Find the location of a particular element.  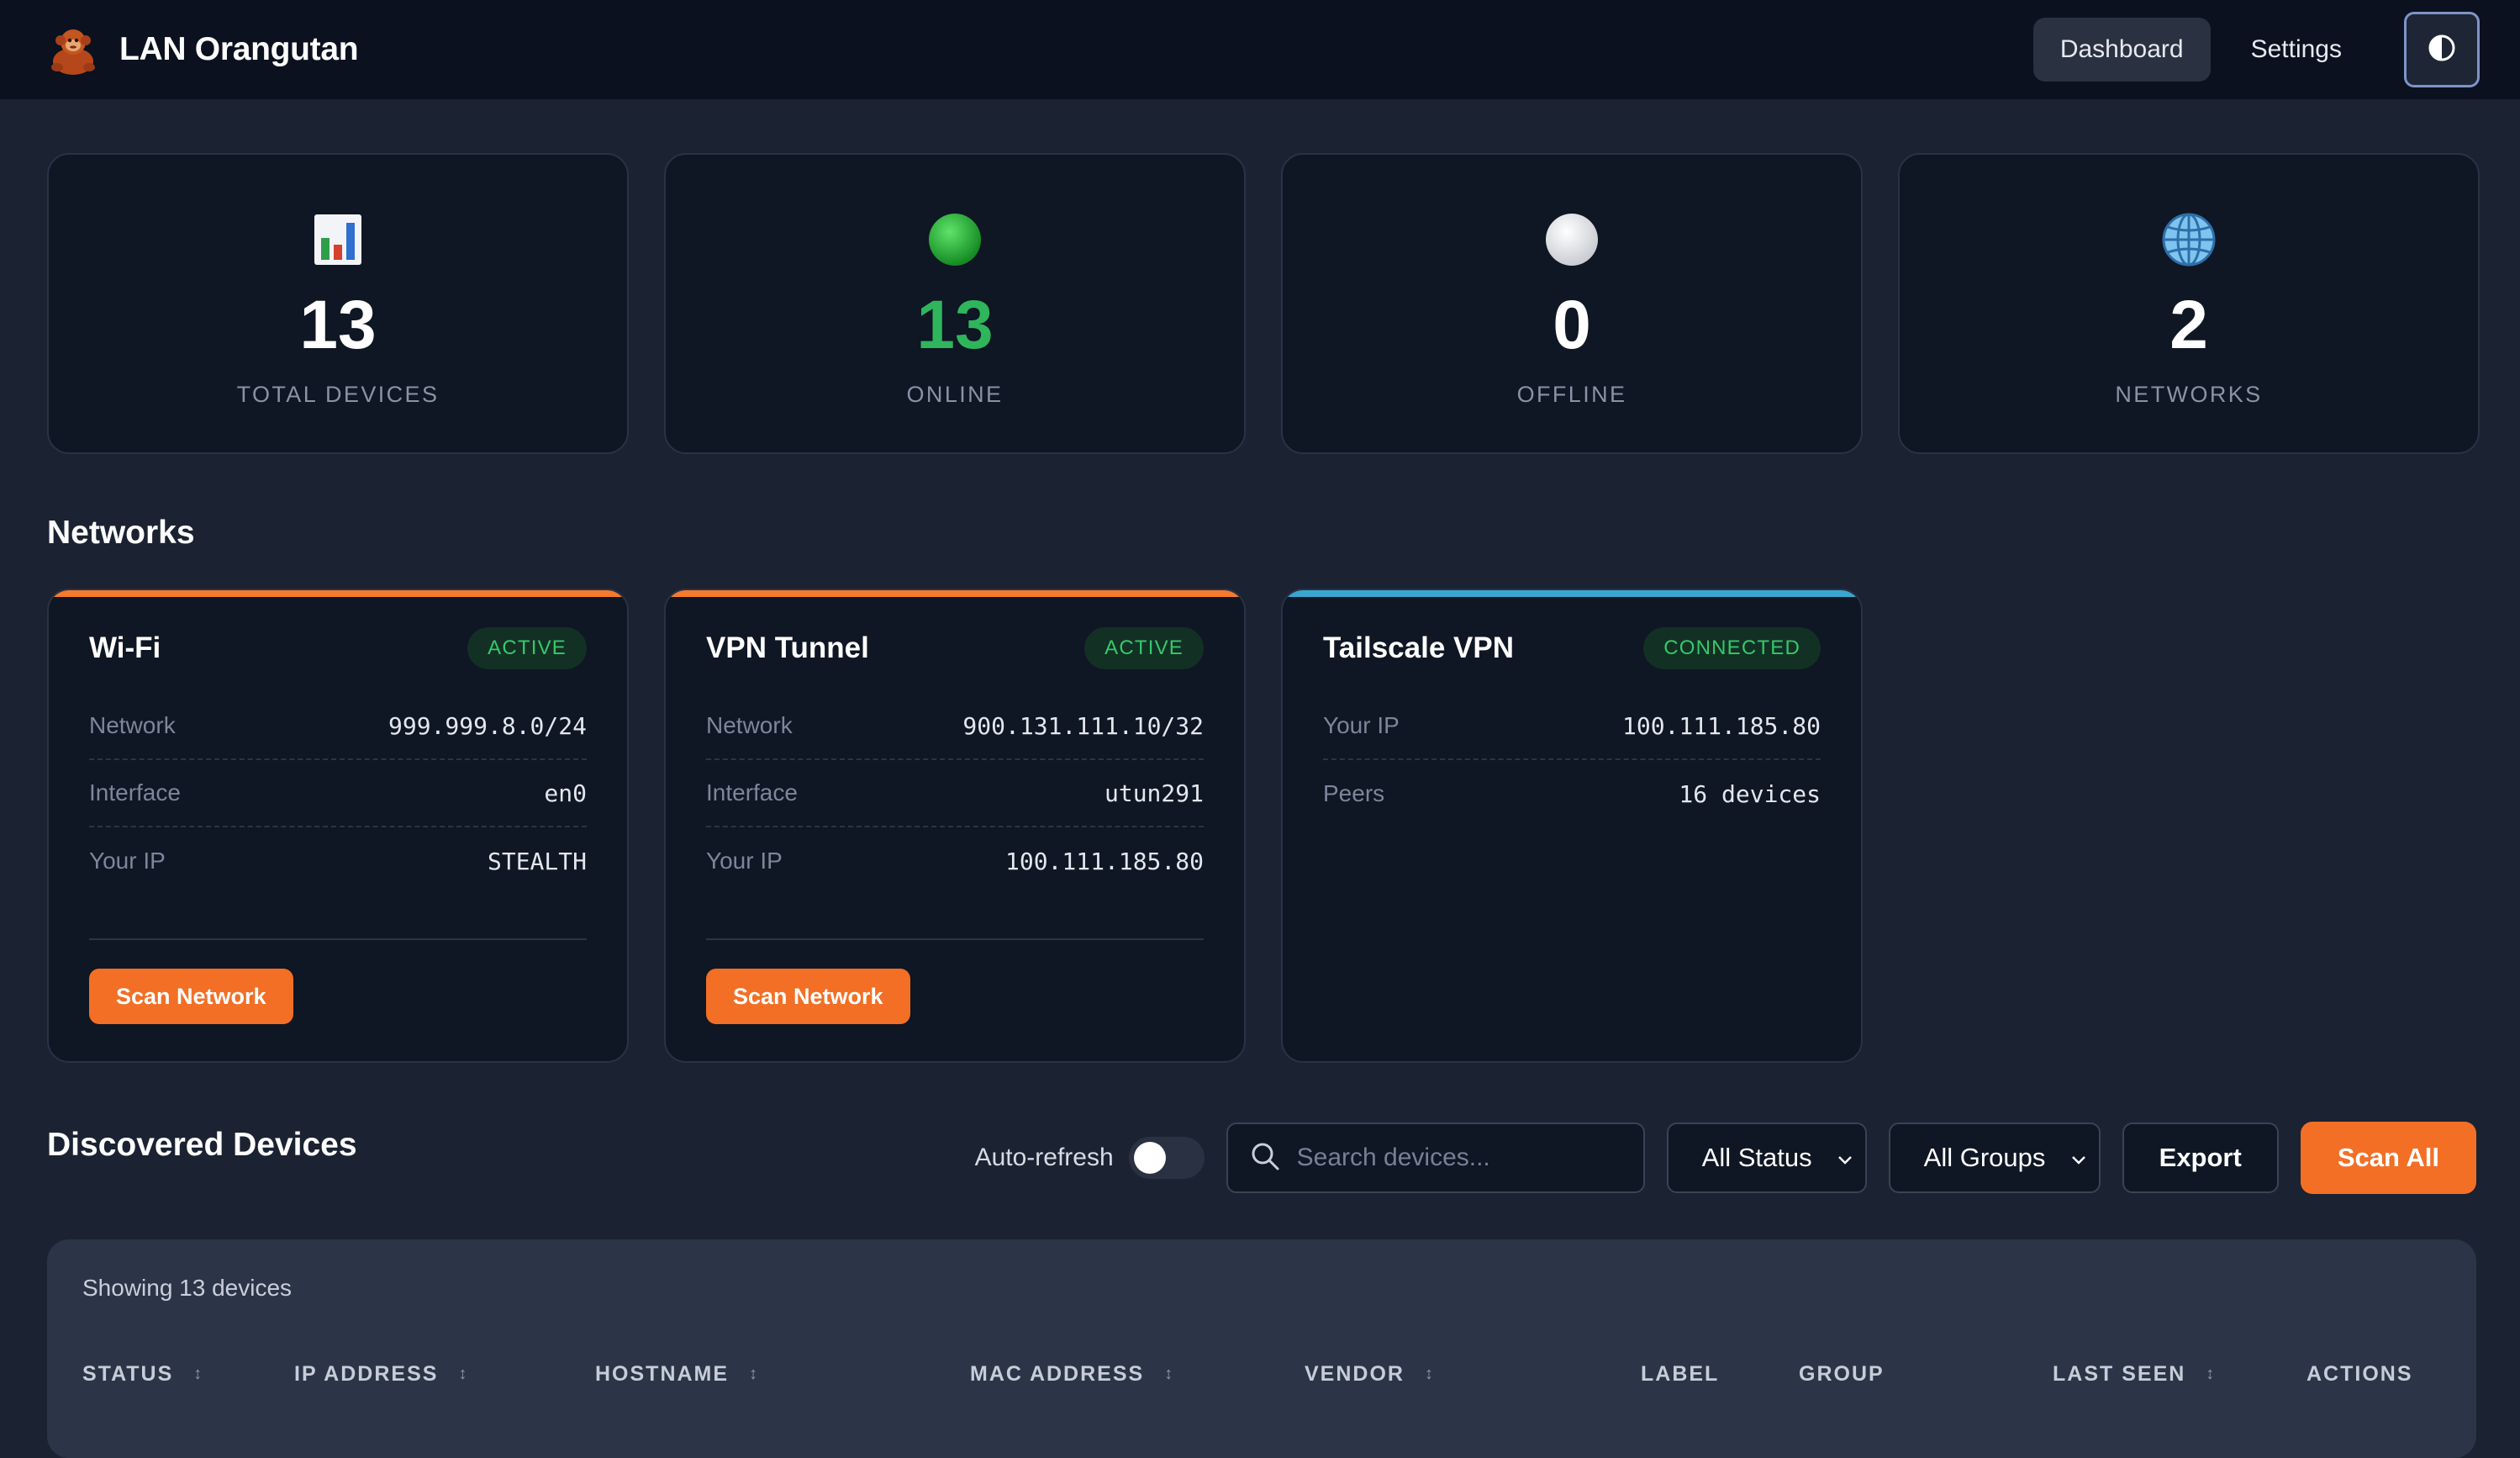

row-value: 16 devices is located at coordinates (1750, 793).